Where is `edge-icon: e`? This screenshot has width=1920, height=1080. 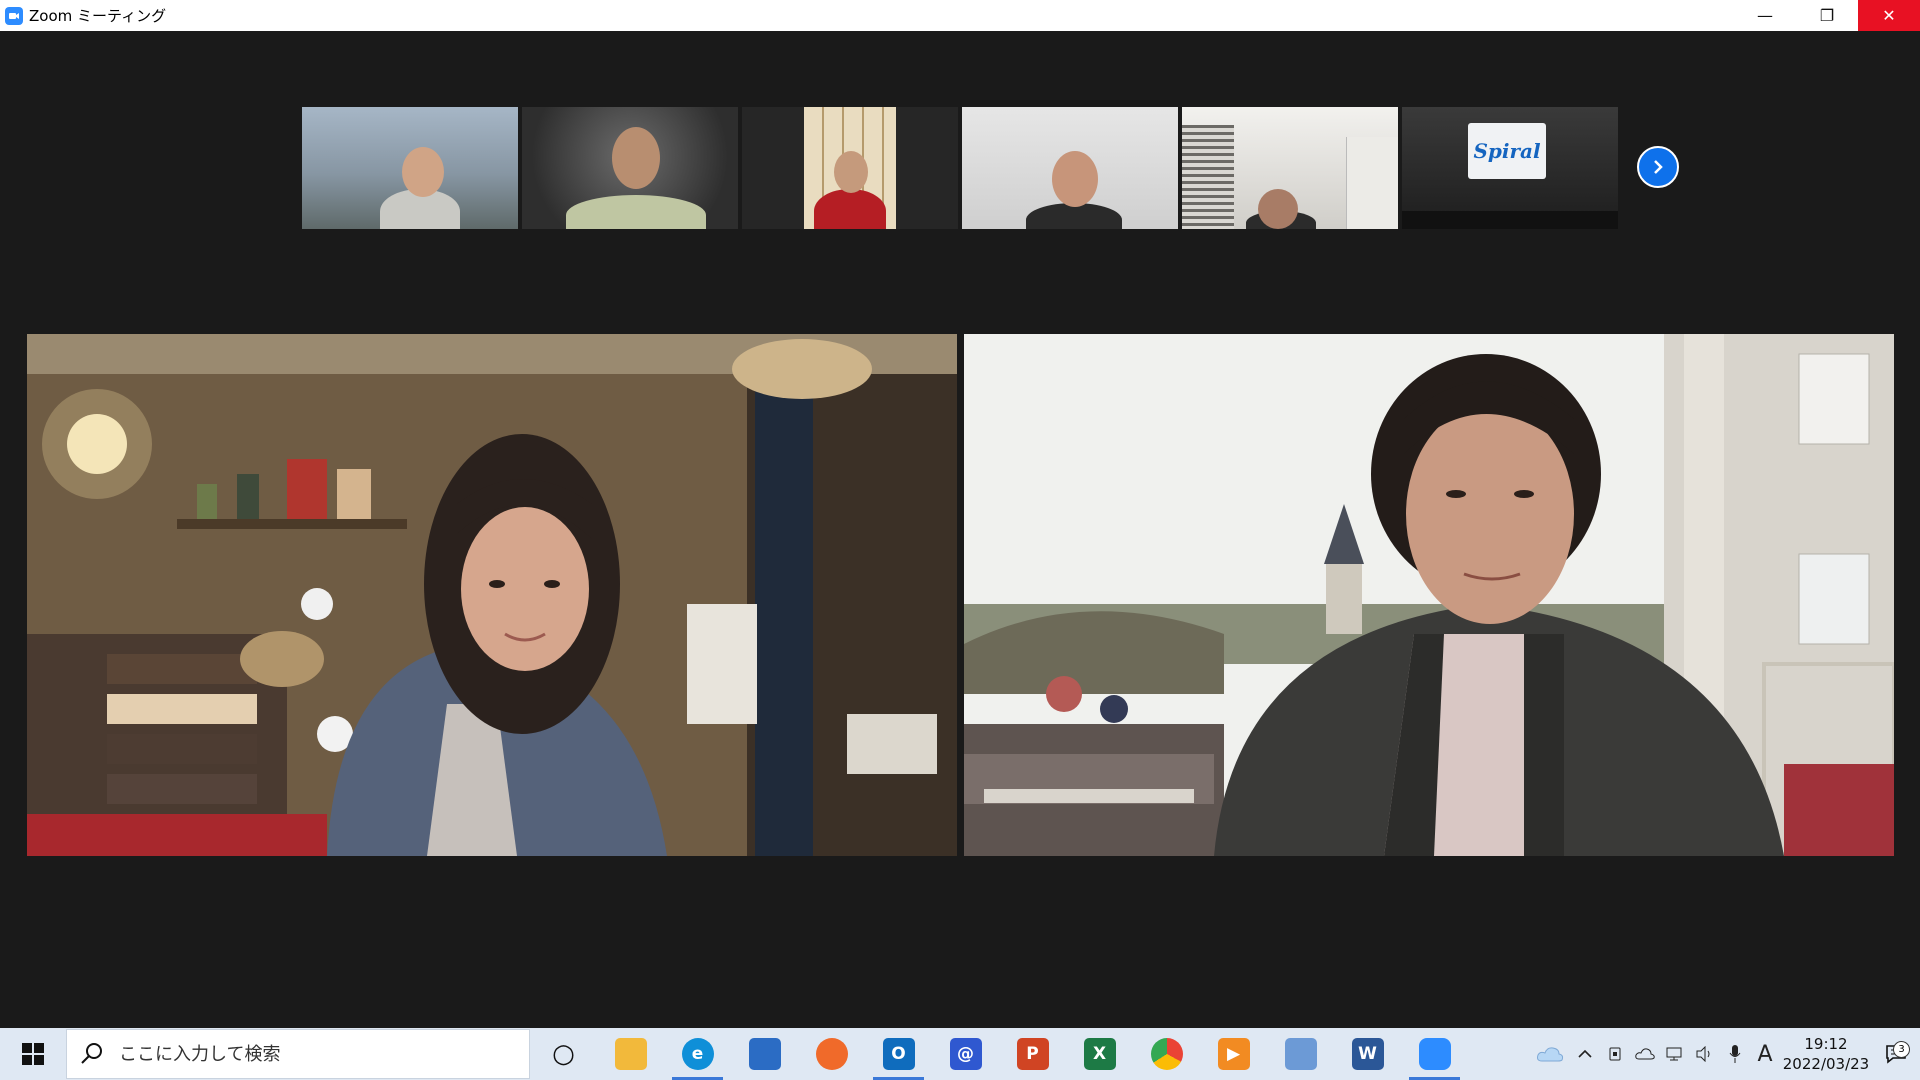 edge-icon: e is located at coordinates (697, 1054).